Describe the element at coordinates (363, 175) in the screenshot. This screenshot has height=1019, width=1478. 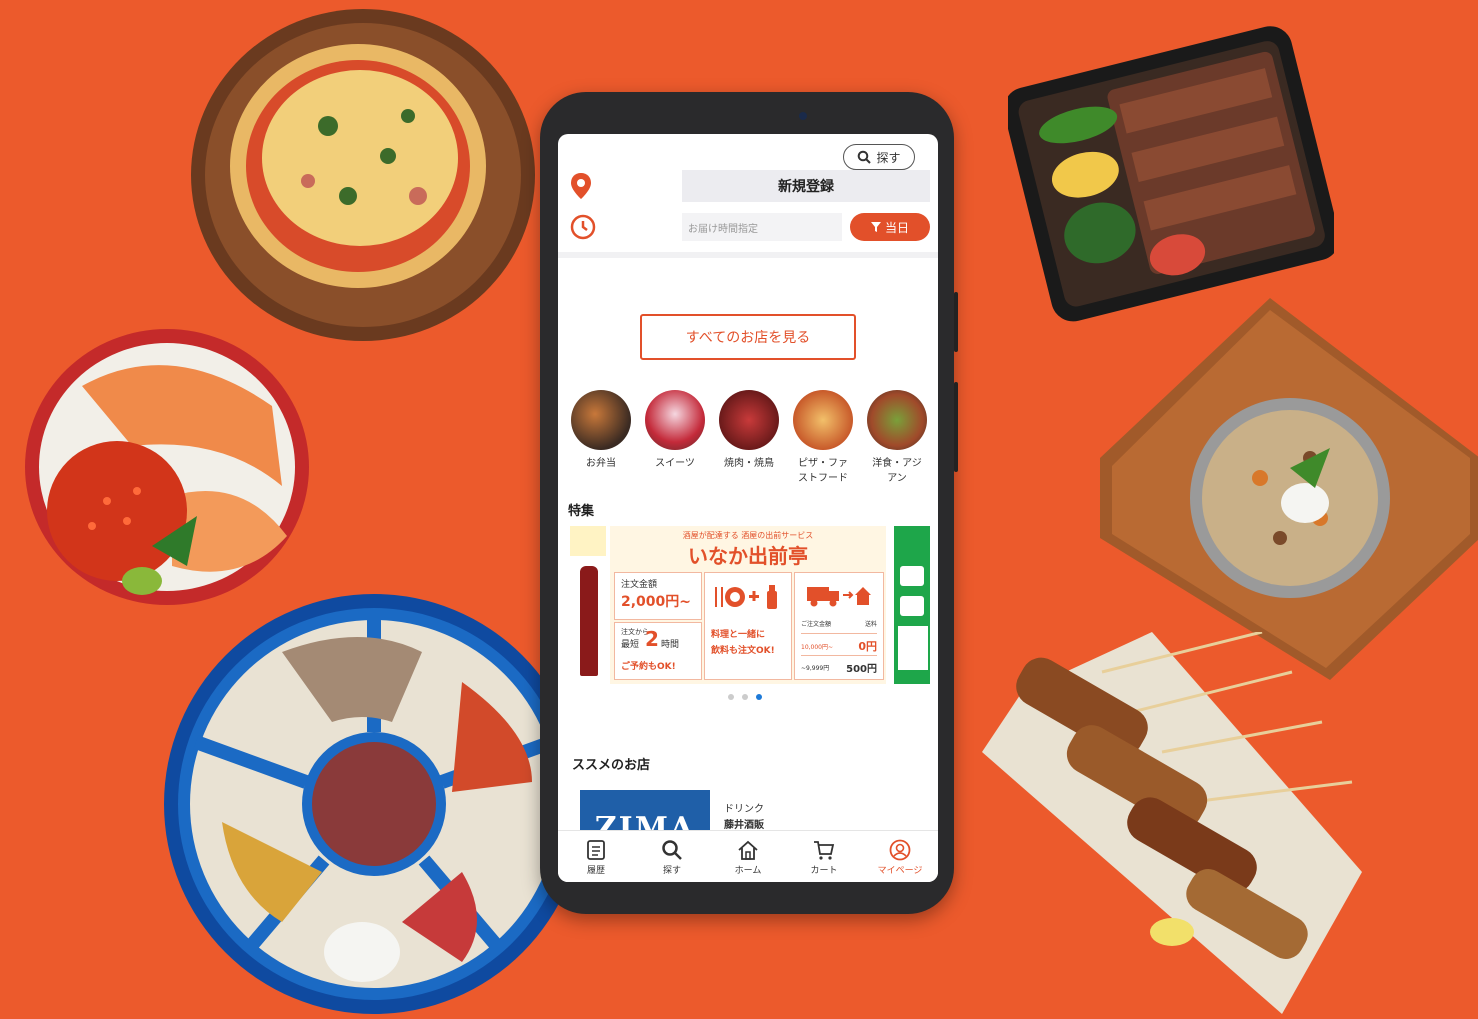
I see `pizza-image` at that location.